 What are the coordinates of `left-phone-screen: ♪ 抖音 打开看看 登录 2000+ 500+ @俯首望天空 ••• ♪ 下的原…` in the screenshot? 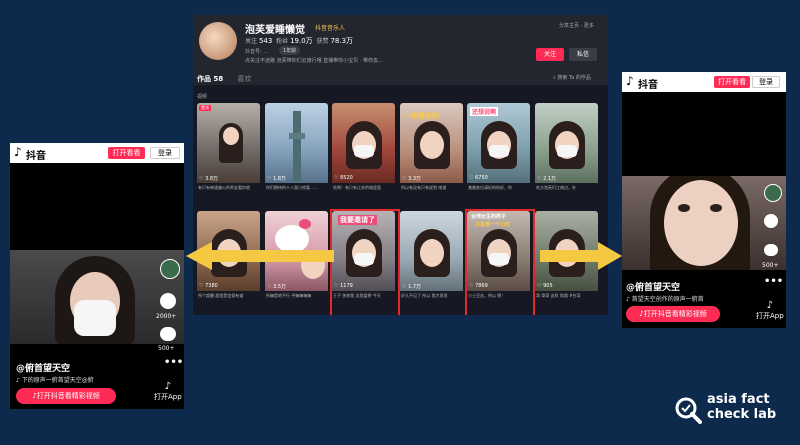 It's located at (97, 276).